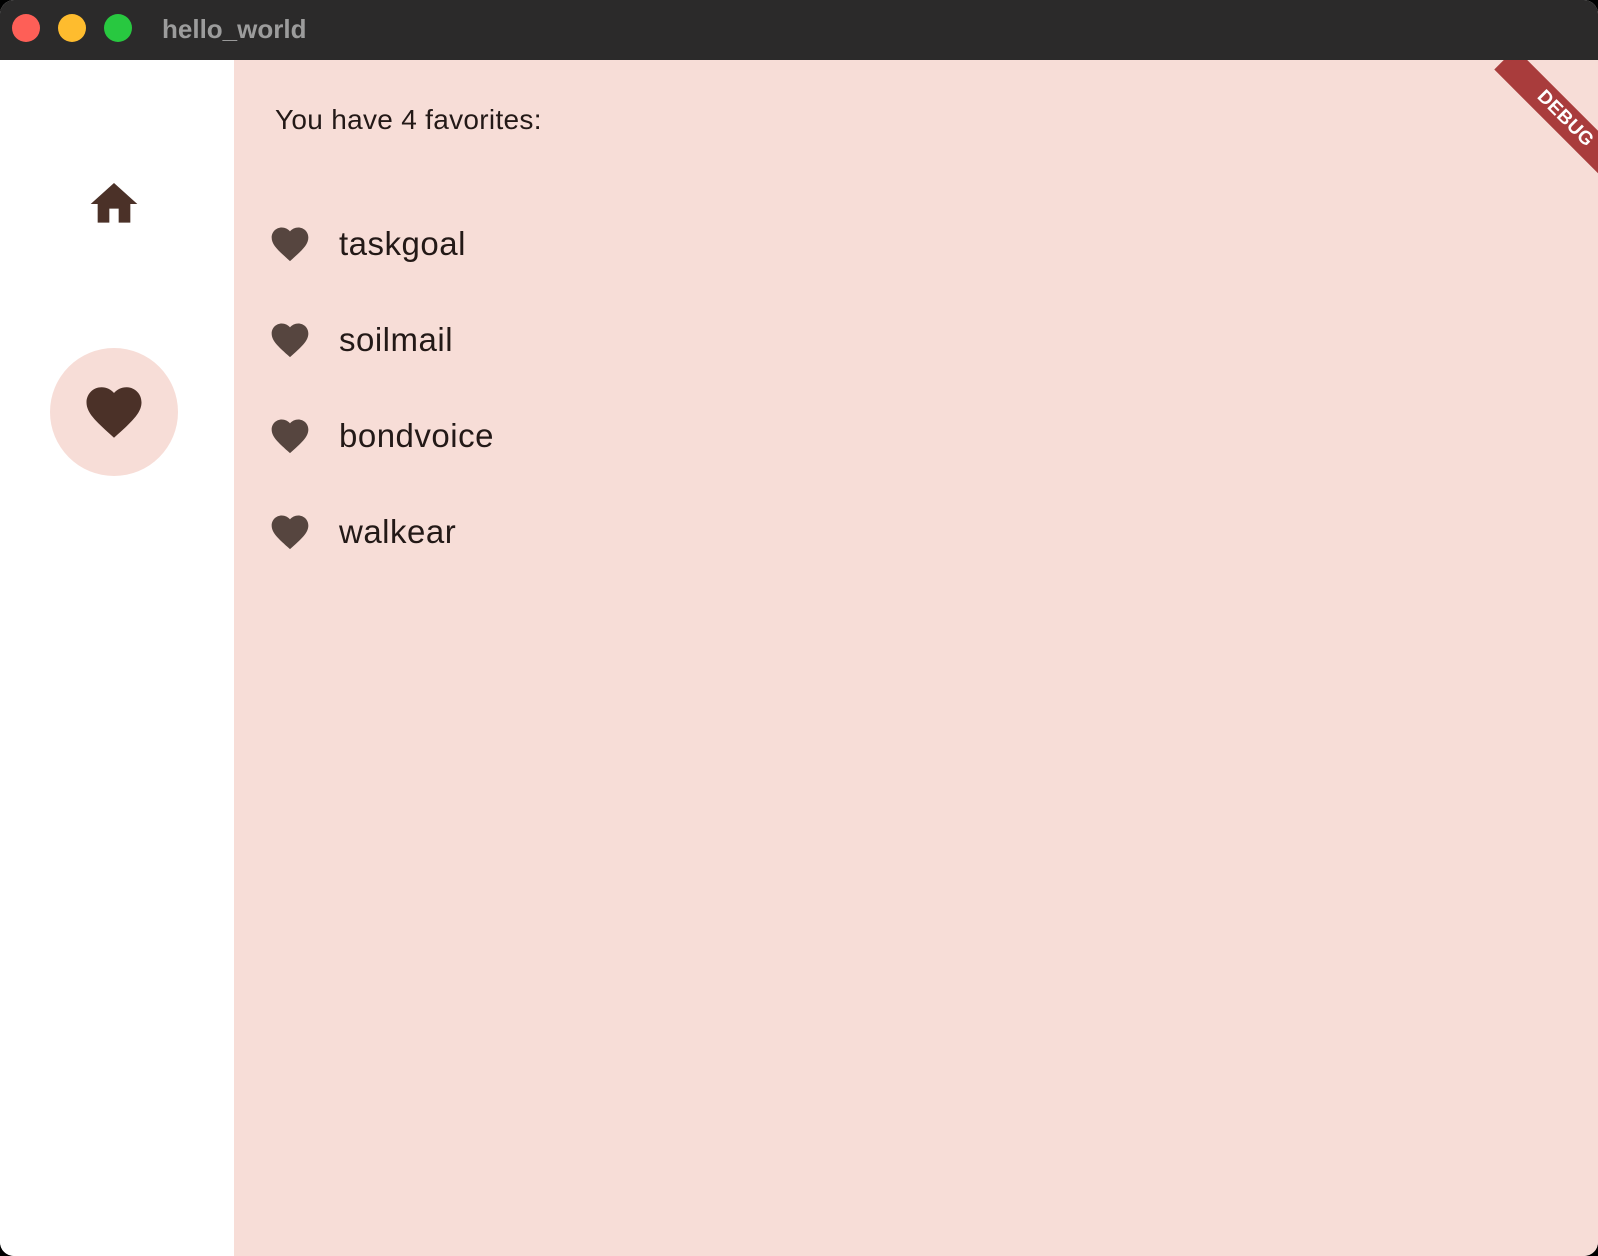  Describe the element at coordinates (402, 243) in the screenshot. I see `favorite-label: taskgoal` at that location.